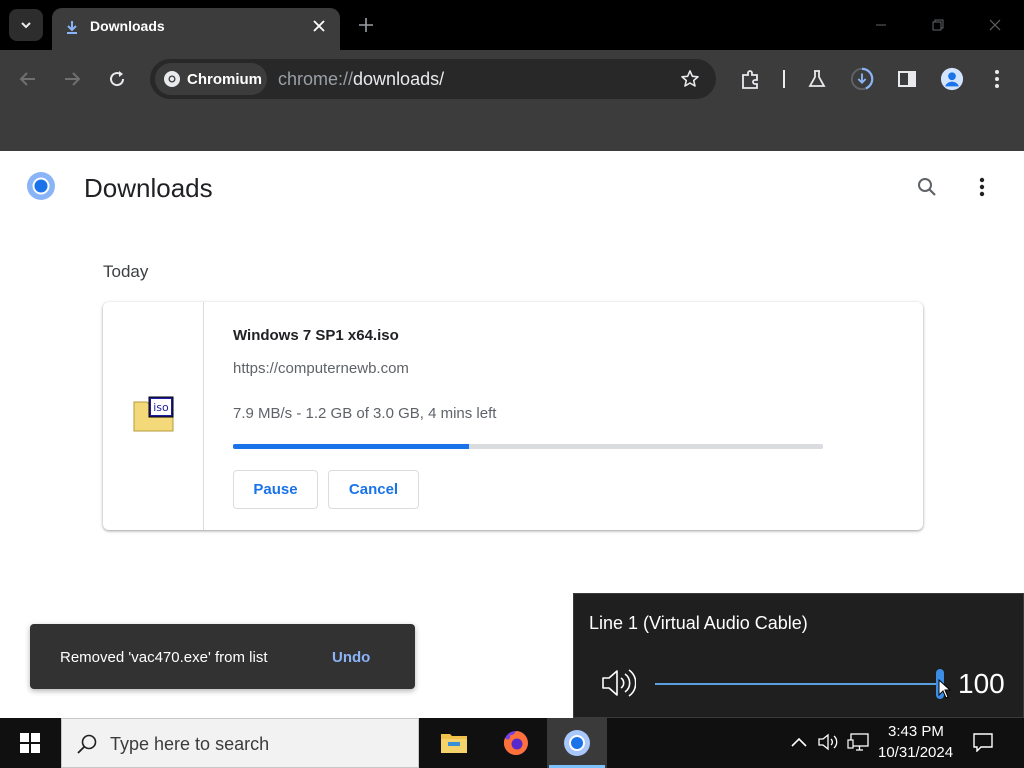  I want to click on download-progress-icon, so click(862, 79).